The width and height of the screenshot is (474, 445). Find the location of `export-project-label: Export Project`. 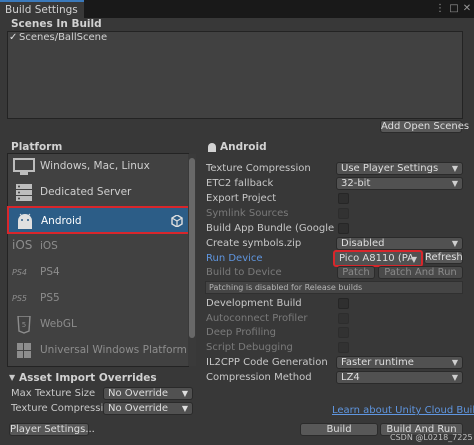

export-project-label: Export Project is located at coordinates (241, 198).